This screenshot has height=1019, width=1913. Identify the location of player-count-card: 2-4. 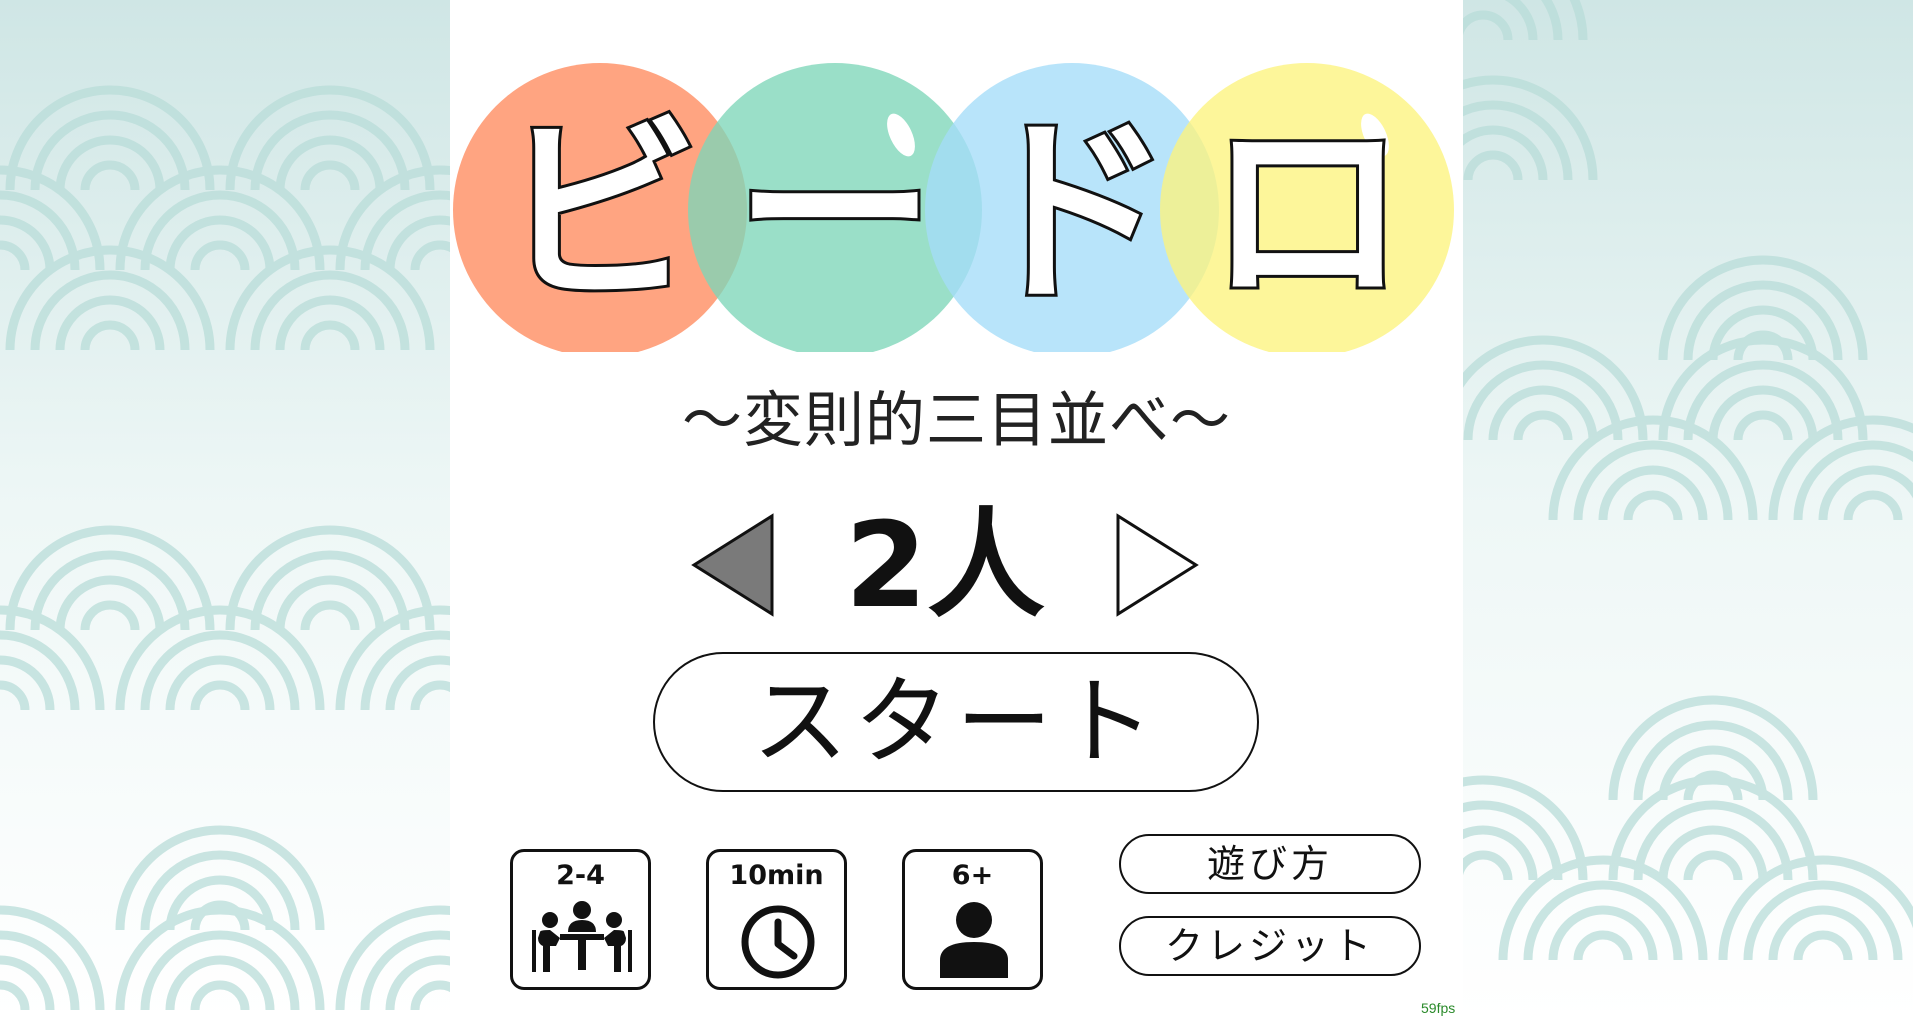
(580, 919).